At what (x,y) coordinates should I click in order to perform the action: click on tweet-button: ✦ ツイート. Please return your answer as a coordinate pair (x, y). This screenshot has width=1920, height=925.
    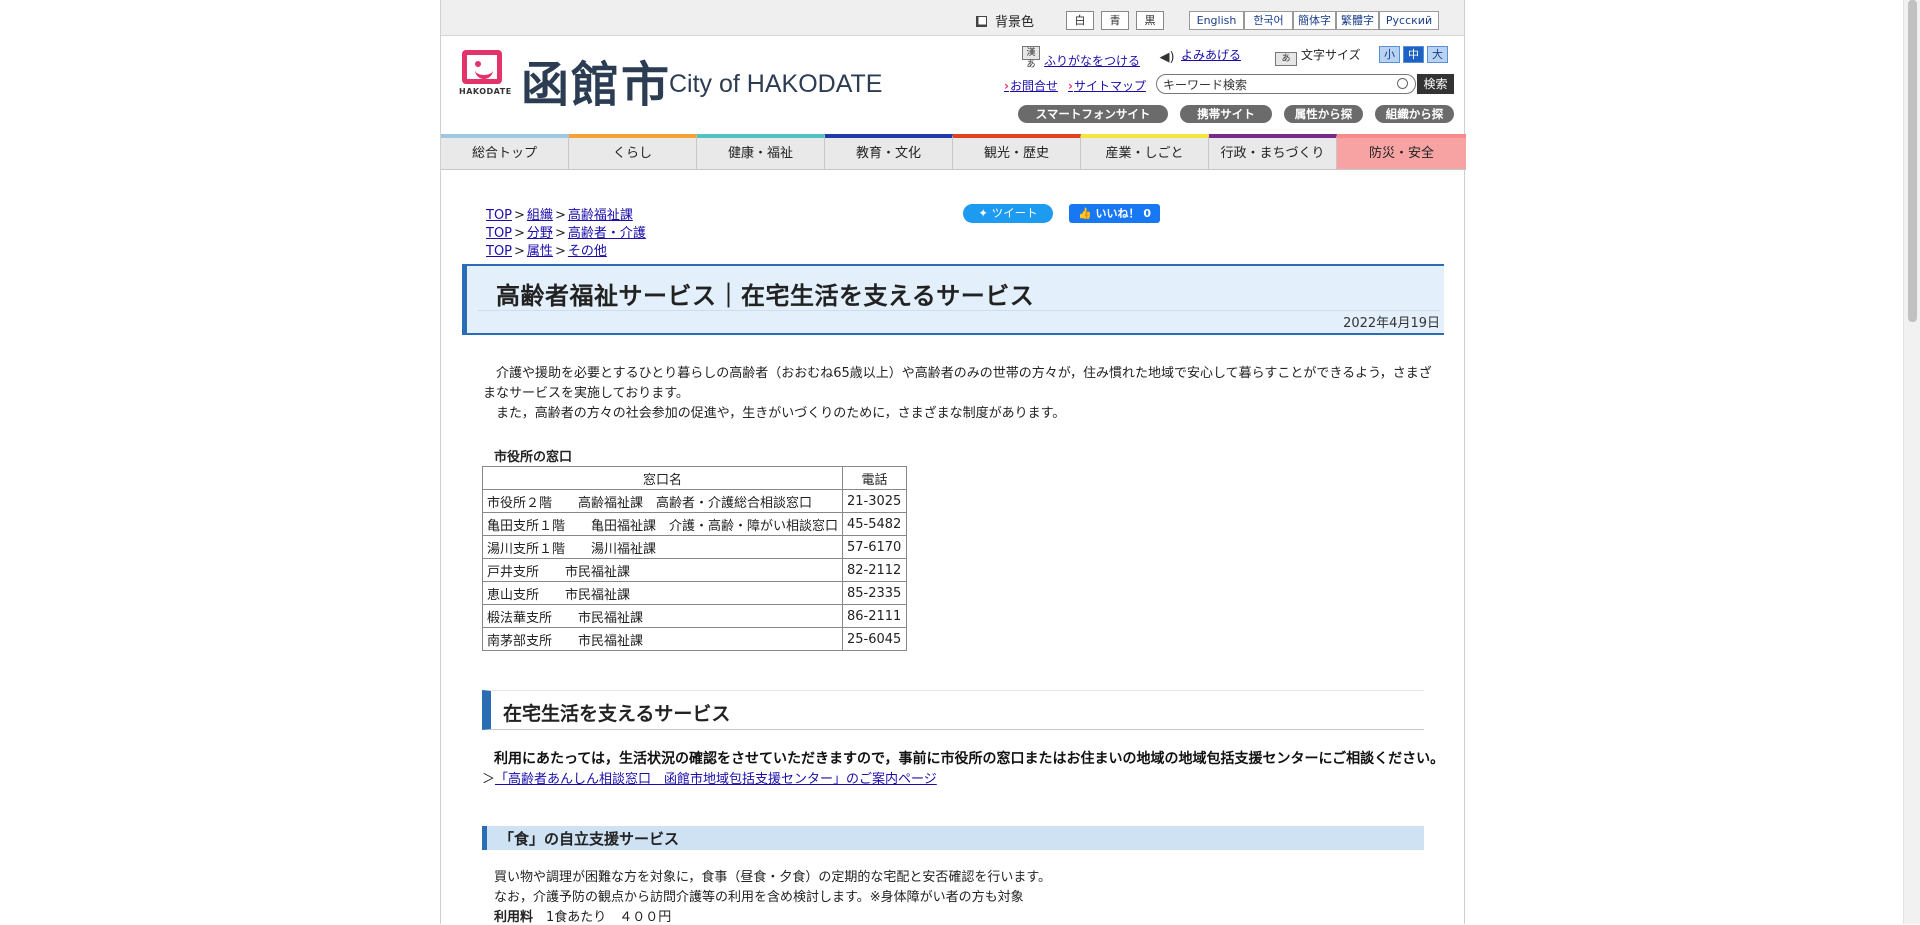
    Looking at the image, I should click on (1008, 213).